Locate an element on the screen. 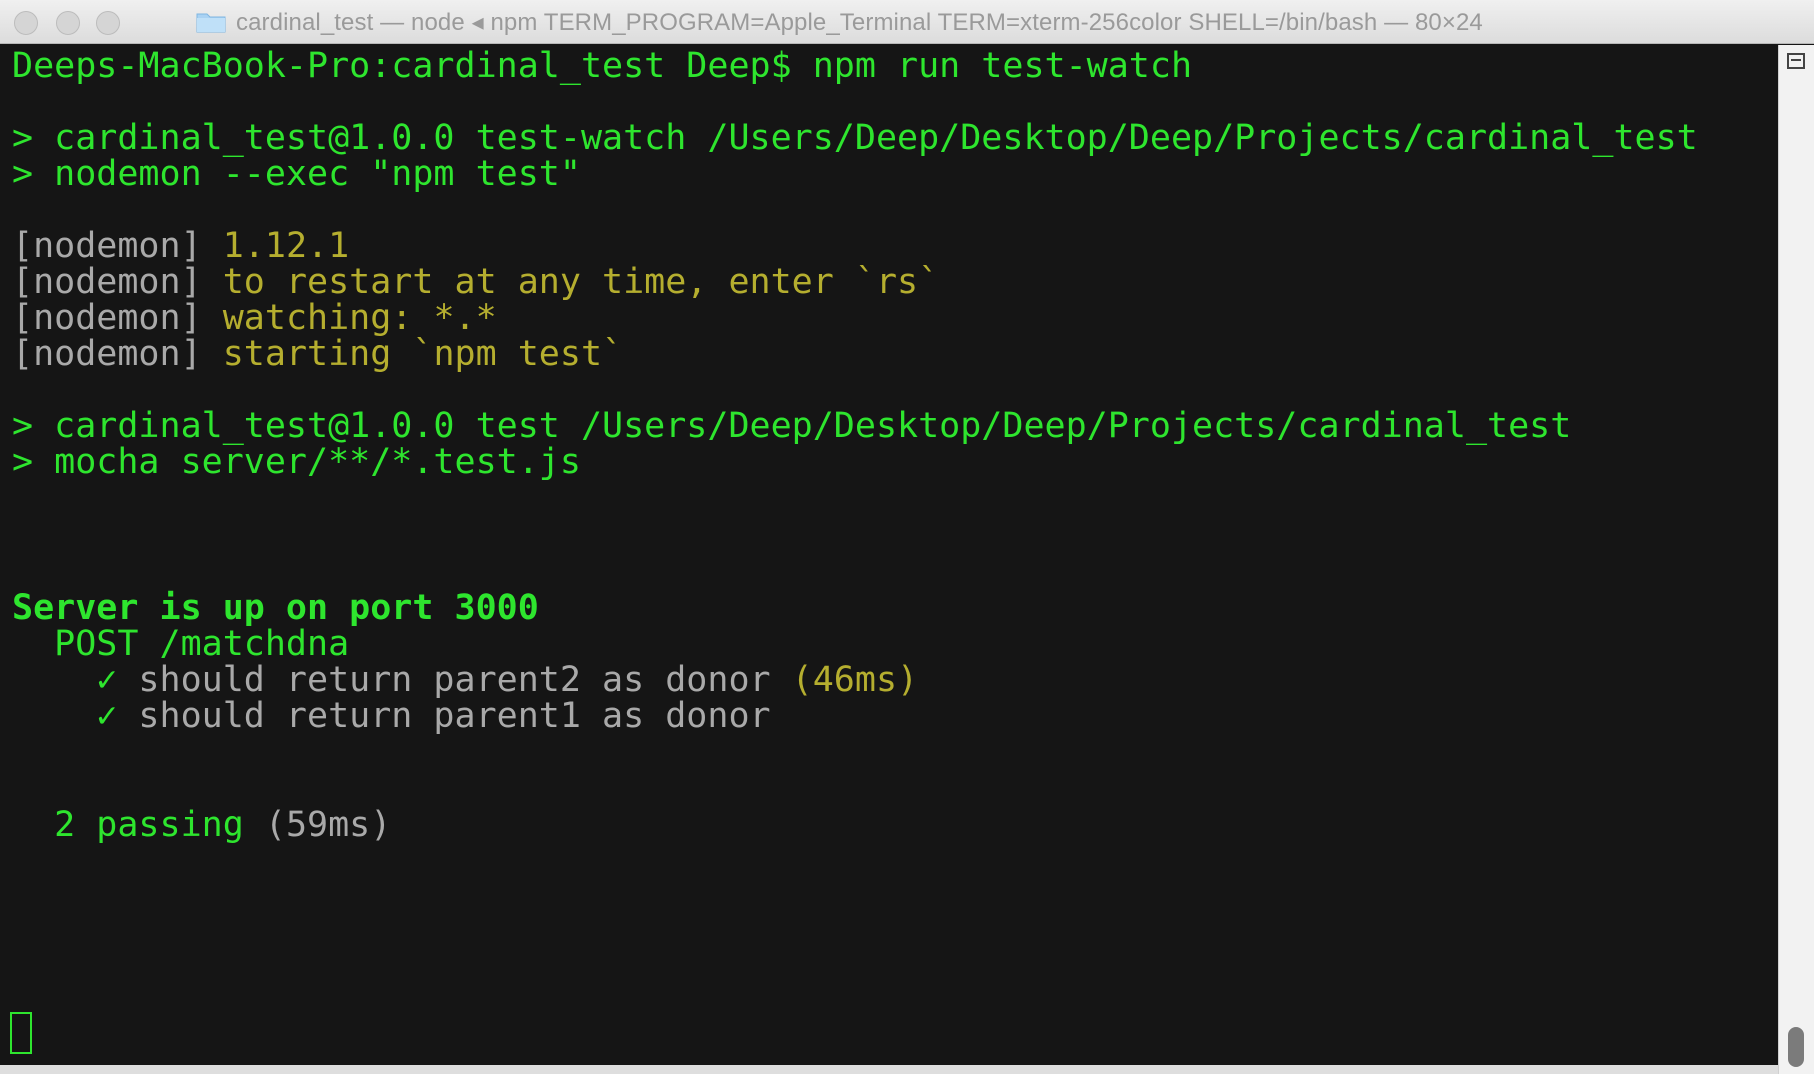 Image resolution: width=1814 pixels, height=1074 pixels. nodemon-line: [nodemon] starting `npm test` is located at coordinates (317, 354).